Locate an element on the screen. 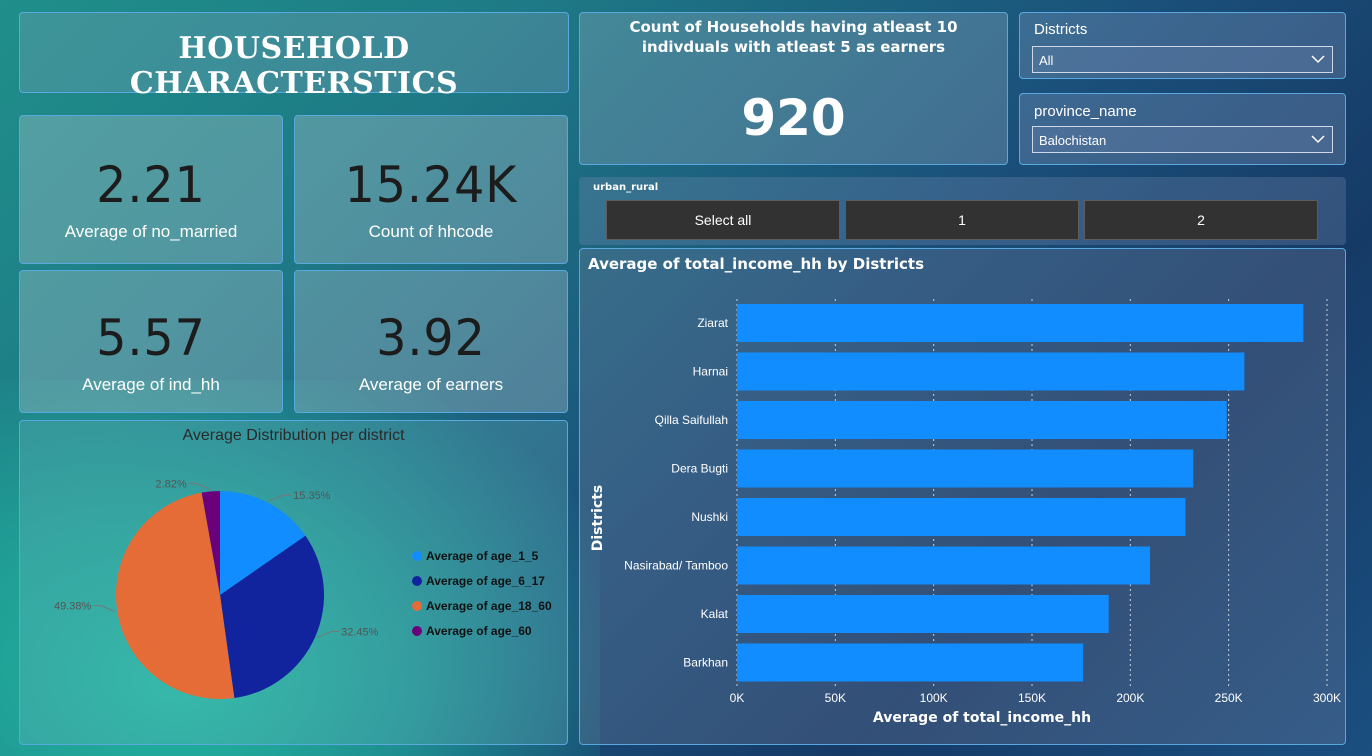 The height and width of the screenshot is (756, 1372). province-slicer-title: province_name is located at coordinates (1085, 111).